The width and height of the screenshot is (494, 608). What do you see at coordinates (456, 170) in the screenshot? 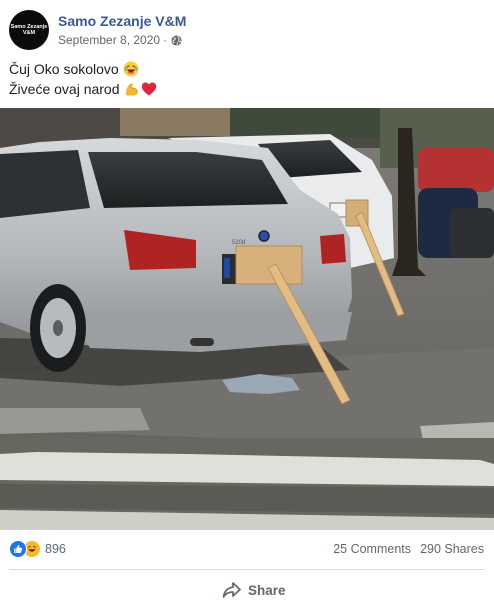
I see `red-car` at bounding box center [456, 170].